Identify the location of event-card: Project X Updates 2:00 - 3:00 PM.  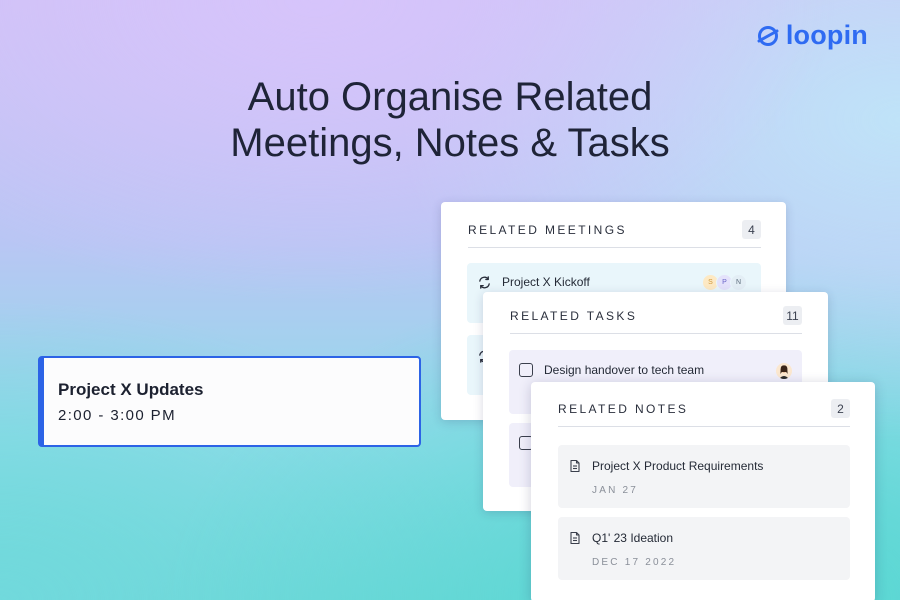
(229, 401).